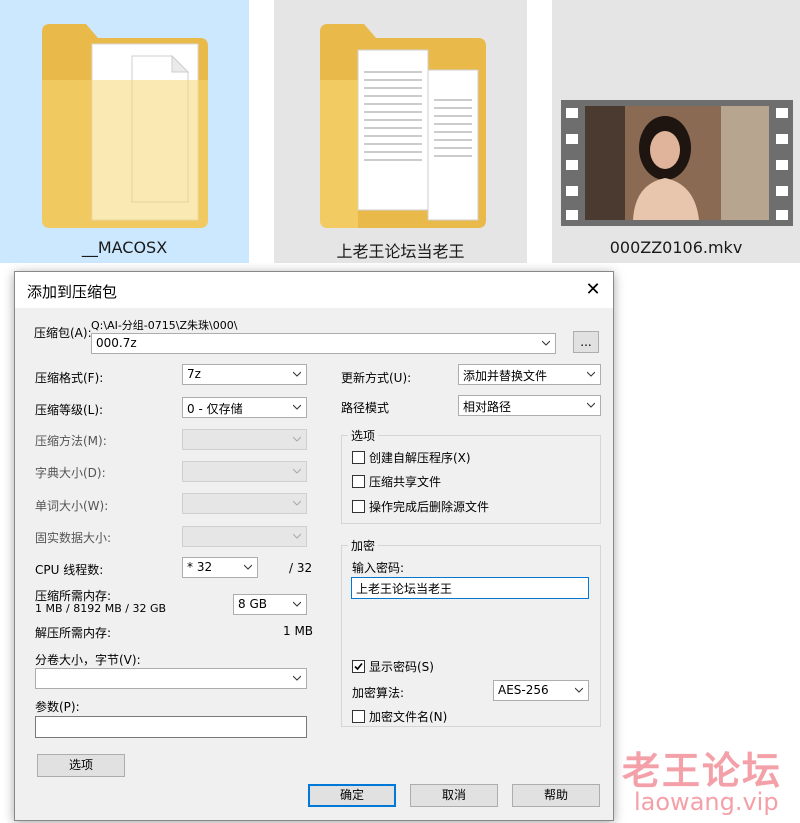  I want to click on folder-label: 上老王论坛当老王, so click(400, 251).